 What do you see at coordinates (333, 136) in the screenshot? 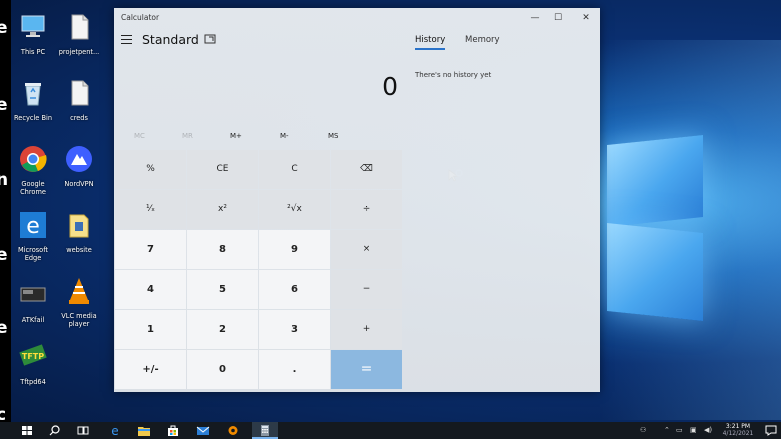
I see `memory-store-button: MS` at bounding box center [333, 136].